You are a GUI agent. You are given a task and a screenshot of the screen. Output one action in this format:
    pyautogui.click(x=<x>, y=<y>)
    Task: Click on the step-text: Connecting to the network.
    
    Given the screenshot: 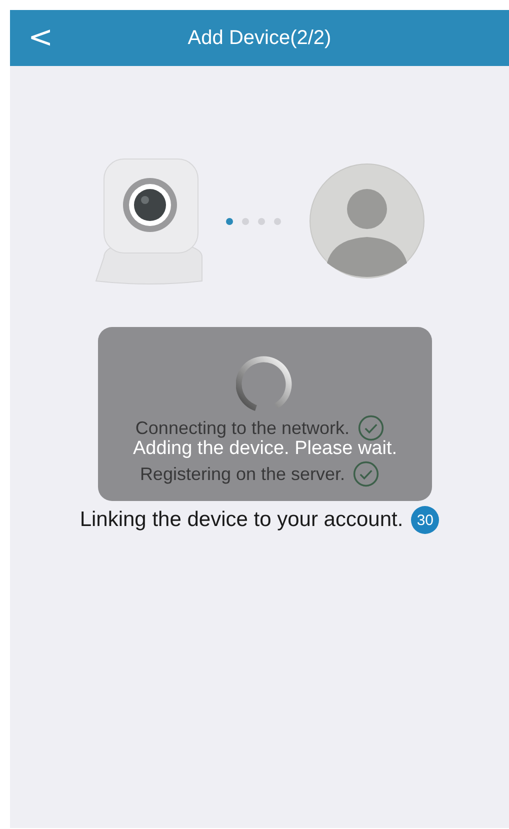 What is the action you would take?
    pyautogui.click(x=242, y=428)
    